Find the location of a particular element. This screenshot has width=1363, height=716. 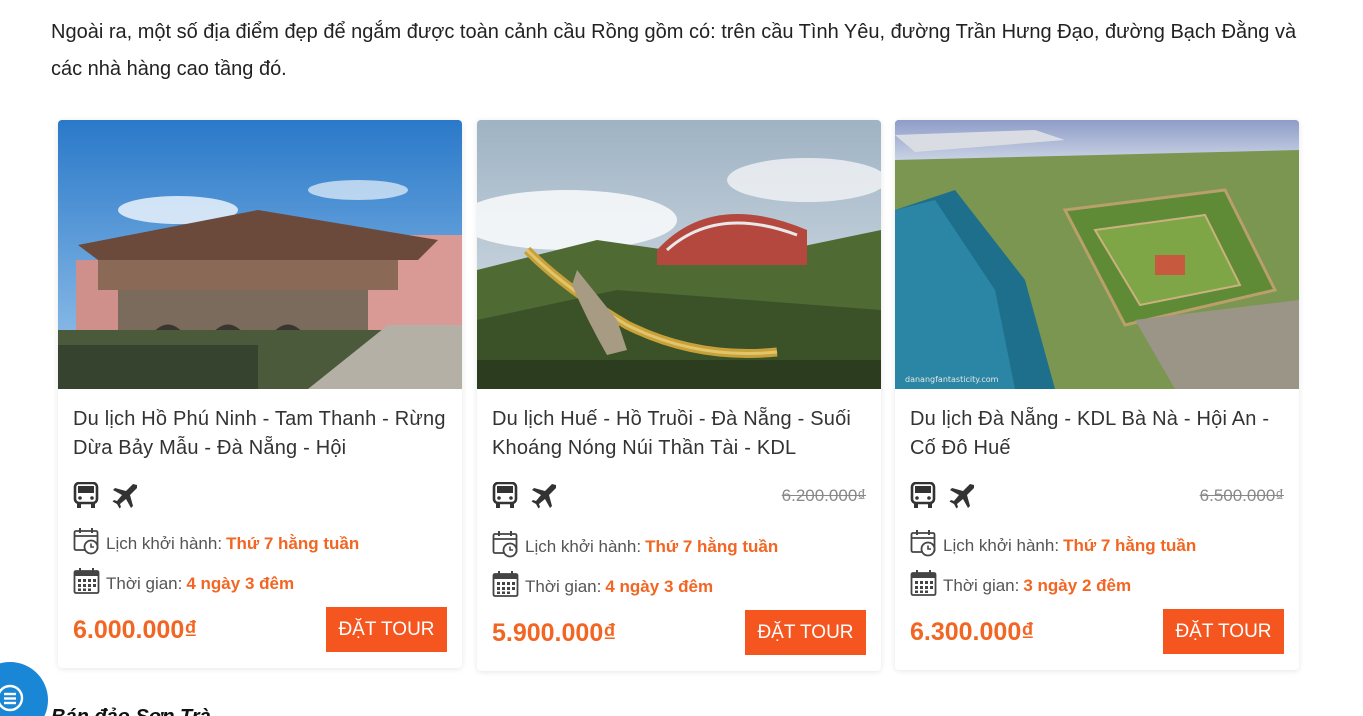

image-watermark: danangfantasticity.com is located at coordinates (952, 379).